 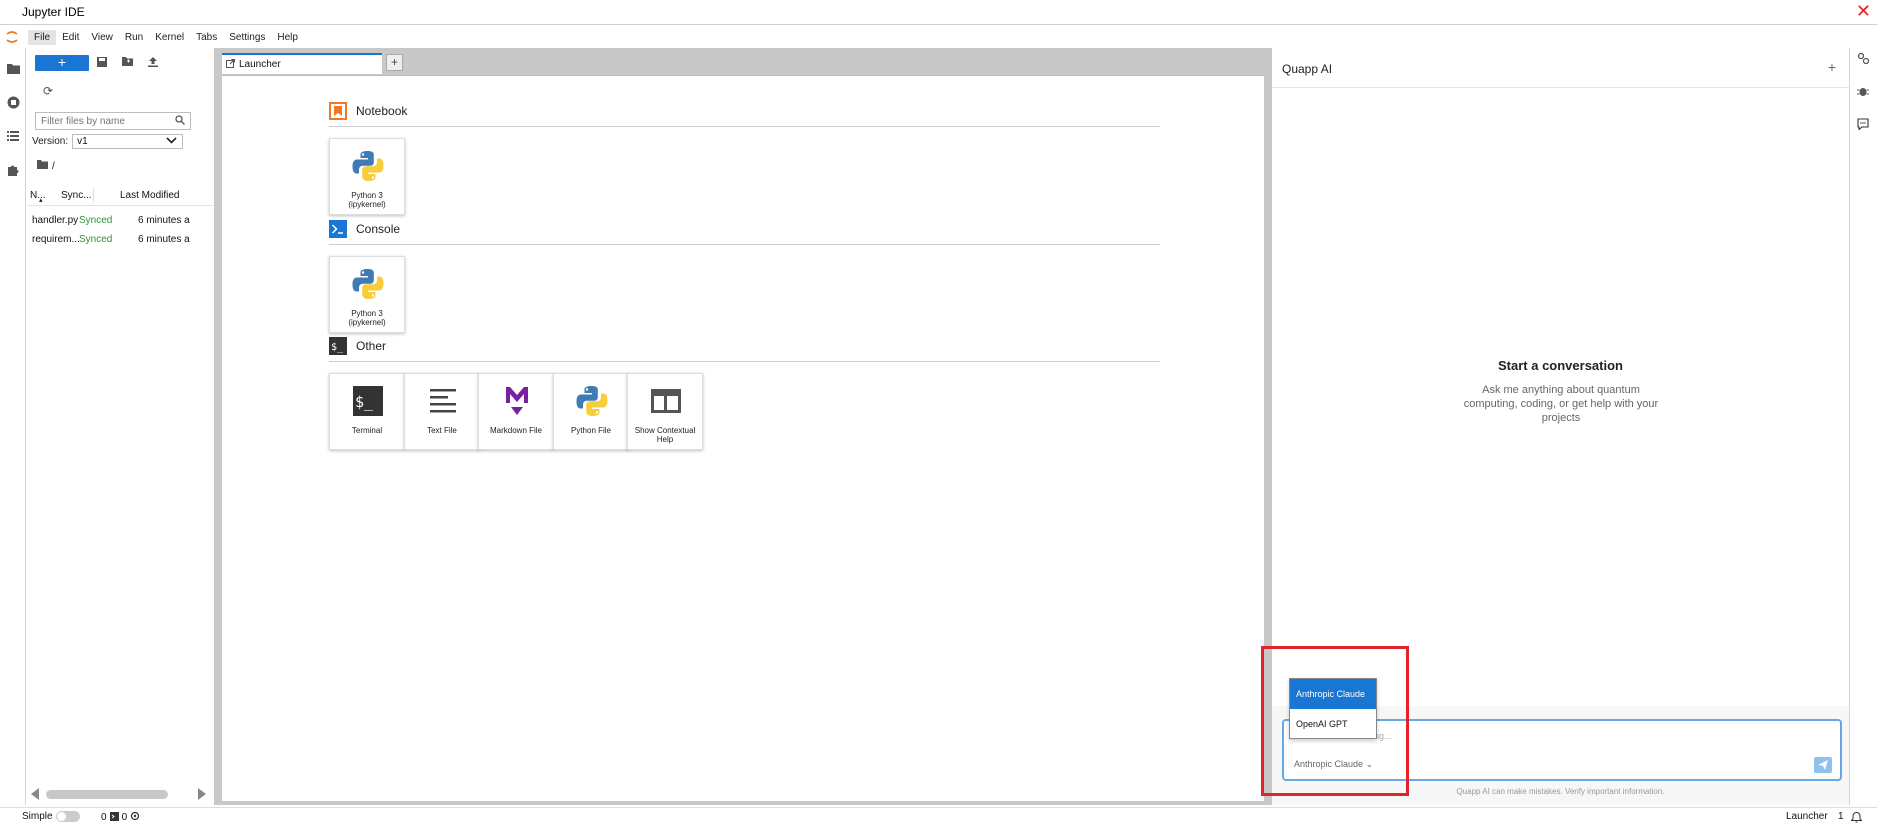 I want to click on launcher-card-markdown-file: Markdown File, so click(x=516, y=411).